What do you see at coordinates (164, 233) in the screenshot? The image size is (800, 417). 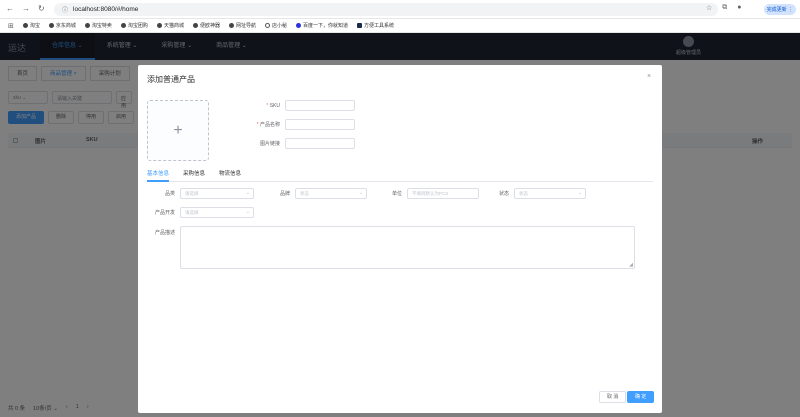 I see `description-label: 产品描述` at bounding box center [164, 233].